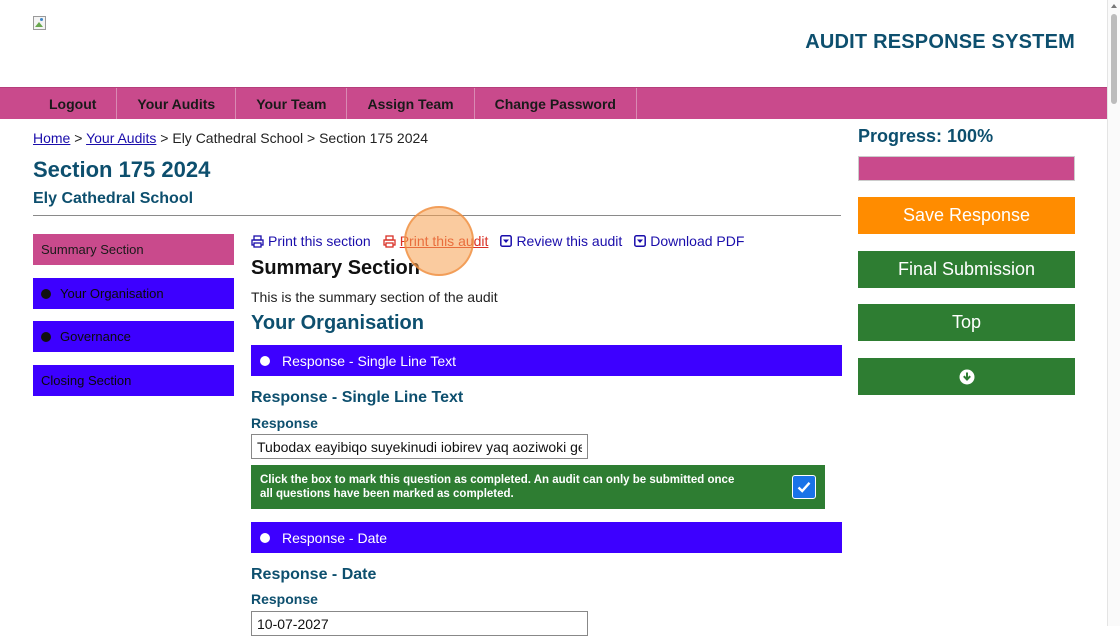 The height and width of the screenshot is (636, 1120). I want to click on question-bar-date: Response - Date, so click(546, 537).